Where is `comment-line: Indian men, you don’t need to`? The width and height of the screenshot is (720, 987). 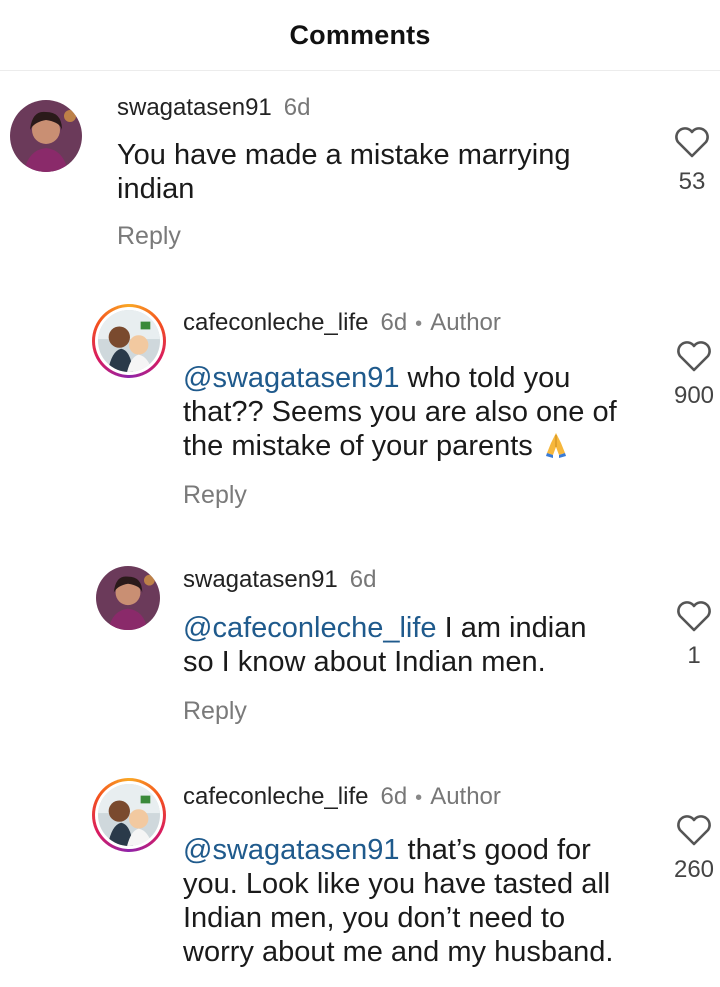 comment-line: Indian men, you don’t need to is located at coordinates (374, 918).